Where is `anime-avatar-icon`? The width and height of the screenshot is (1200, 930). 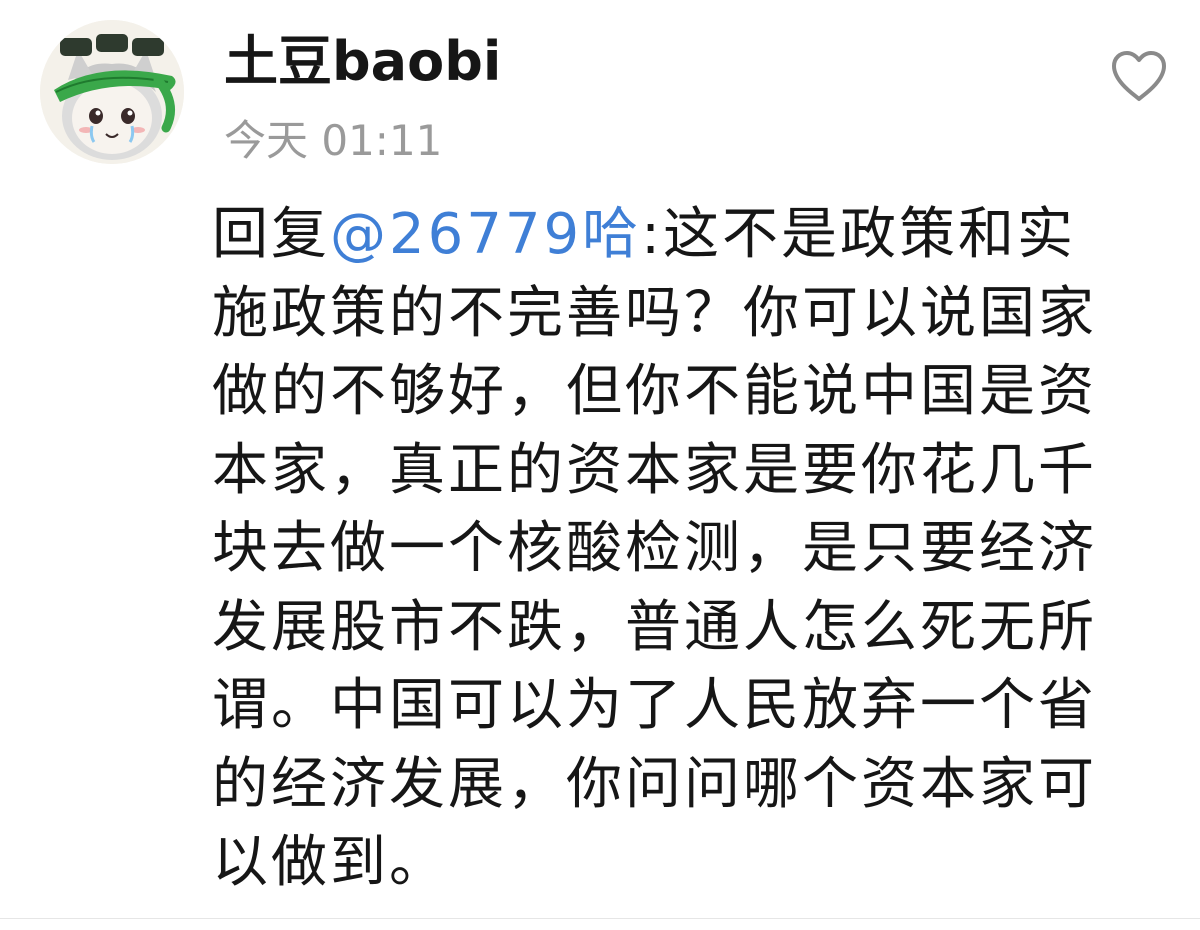 anime-avatar-icon is located at coordinates (112, 92).